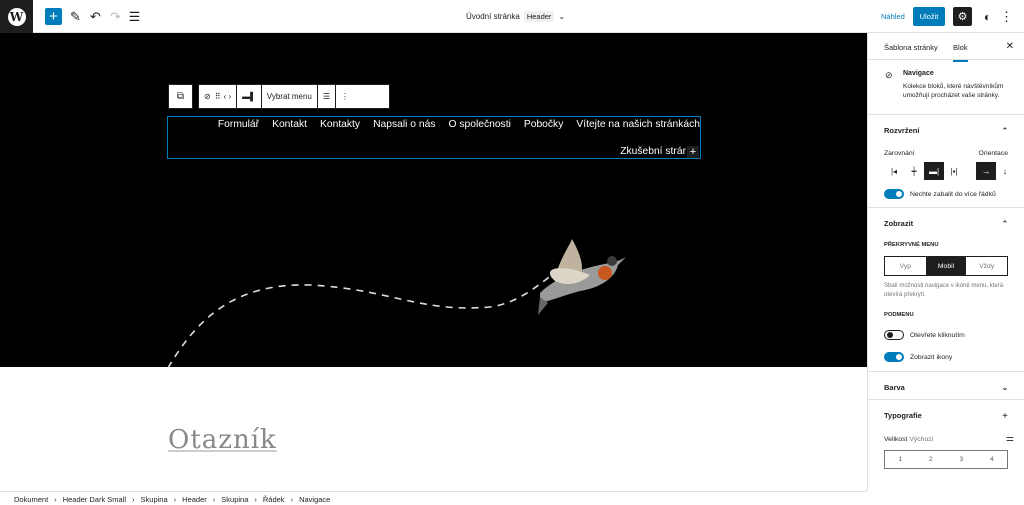  What do you see at coordinates (539, 16) in the screenshot?
I see `template-part-tag: Header` at bounding box center [539, 16].